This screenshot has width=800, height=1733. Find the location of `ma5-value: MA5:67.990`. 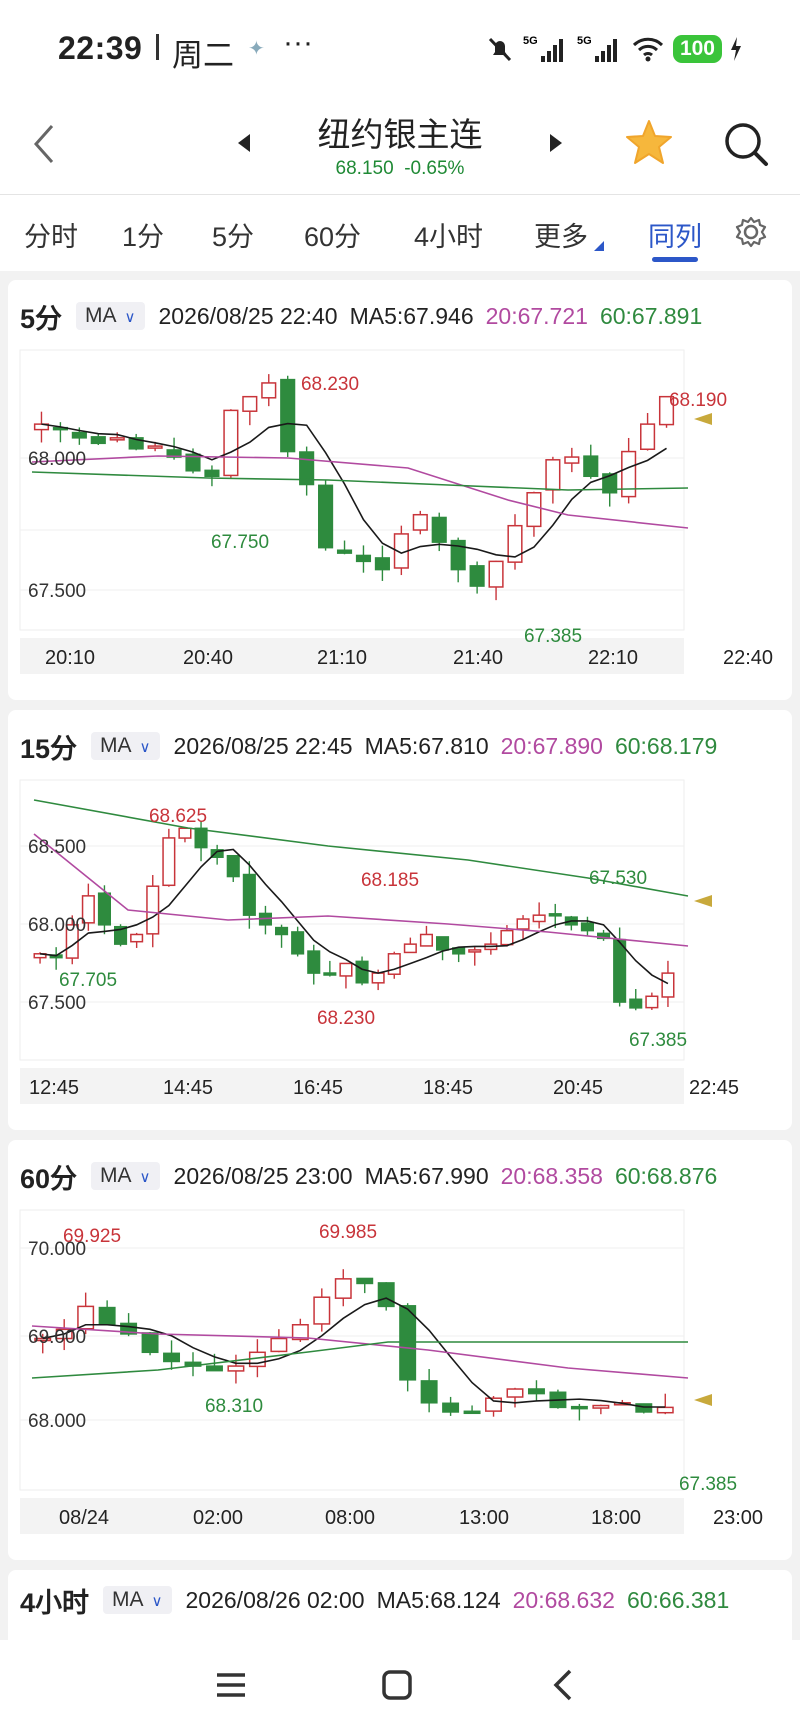

ma5-value: MA5:67.990 is located at coordinates (426, 1175).